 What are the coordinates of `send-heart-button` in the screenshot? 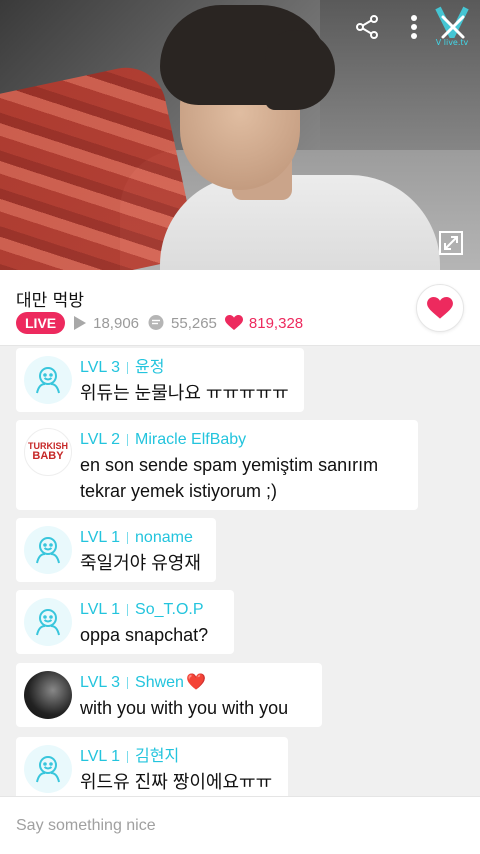 It's located at (440, 308).